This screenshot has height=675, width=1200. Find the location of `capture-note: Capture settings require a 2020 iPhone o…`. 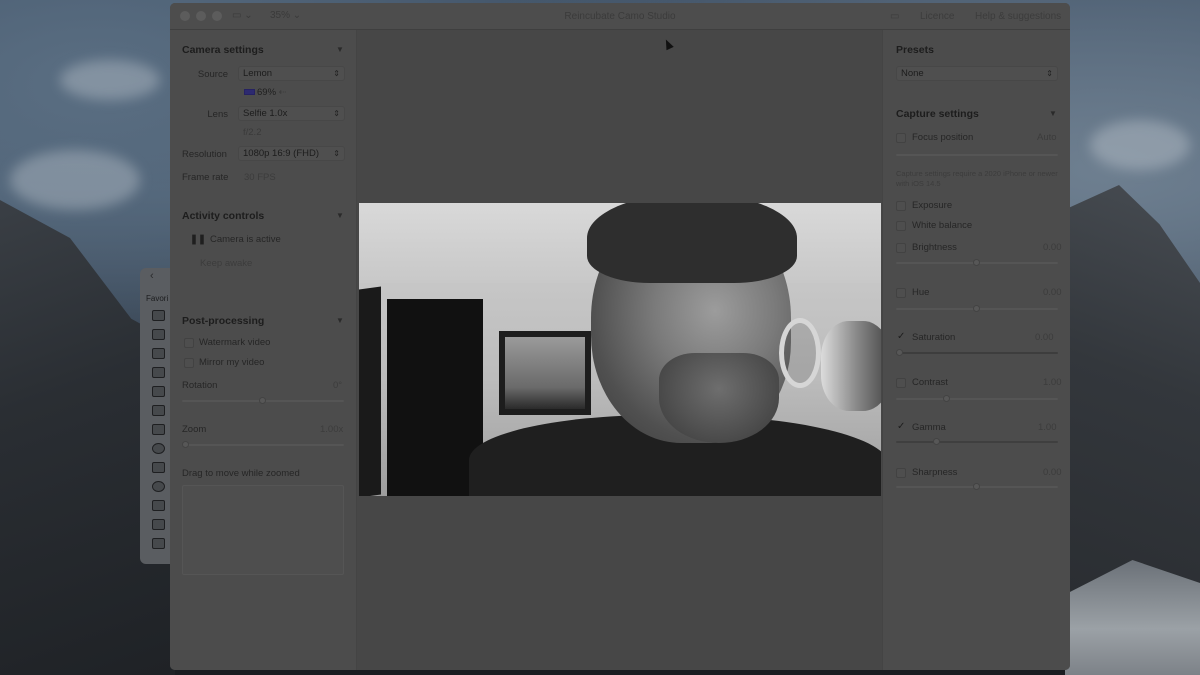

capture-note: Capture settings require a 2020 iPhone o… is located at coordinates (977, 178).